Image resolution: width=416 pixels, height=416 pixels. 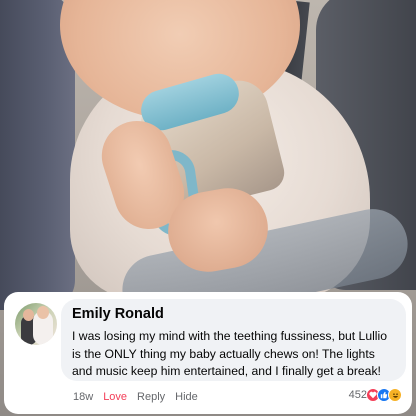 What do you see at coordinates (233, 314) in the screenshot?
I see `comment-author: Emily Ronald` at bounding box center [233, 314].